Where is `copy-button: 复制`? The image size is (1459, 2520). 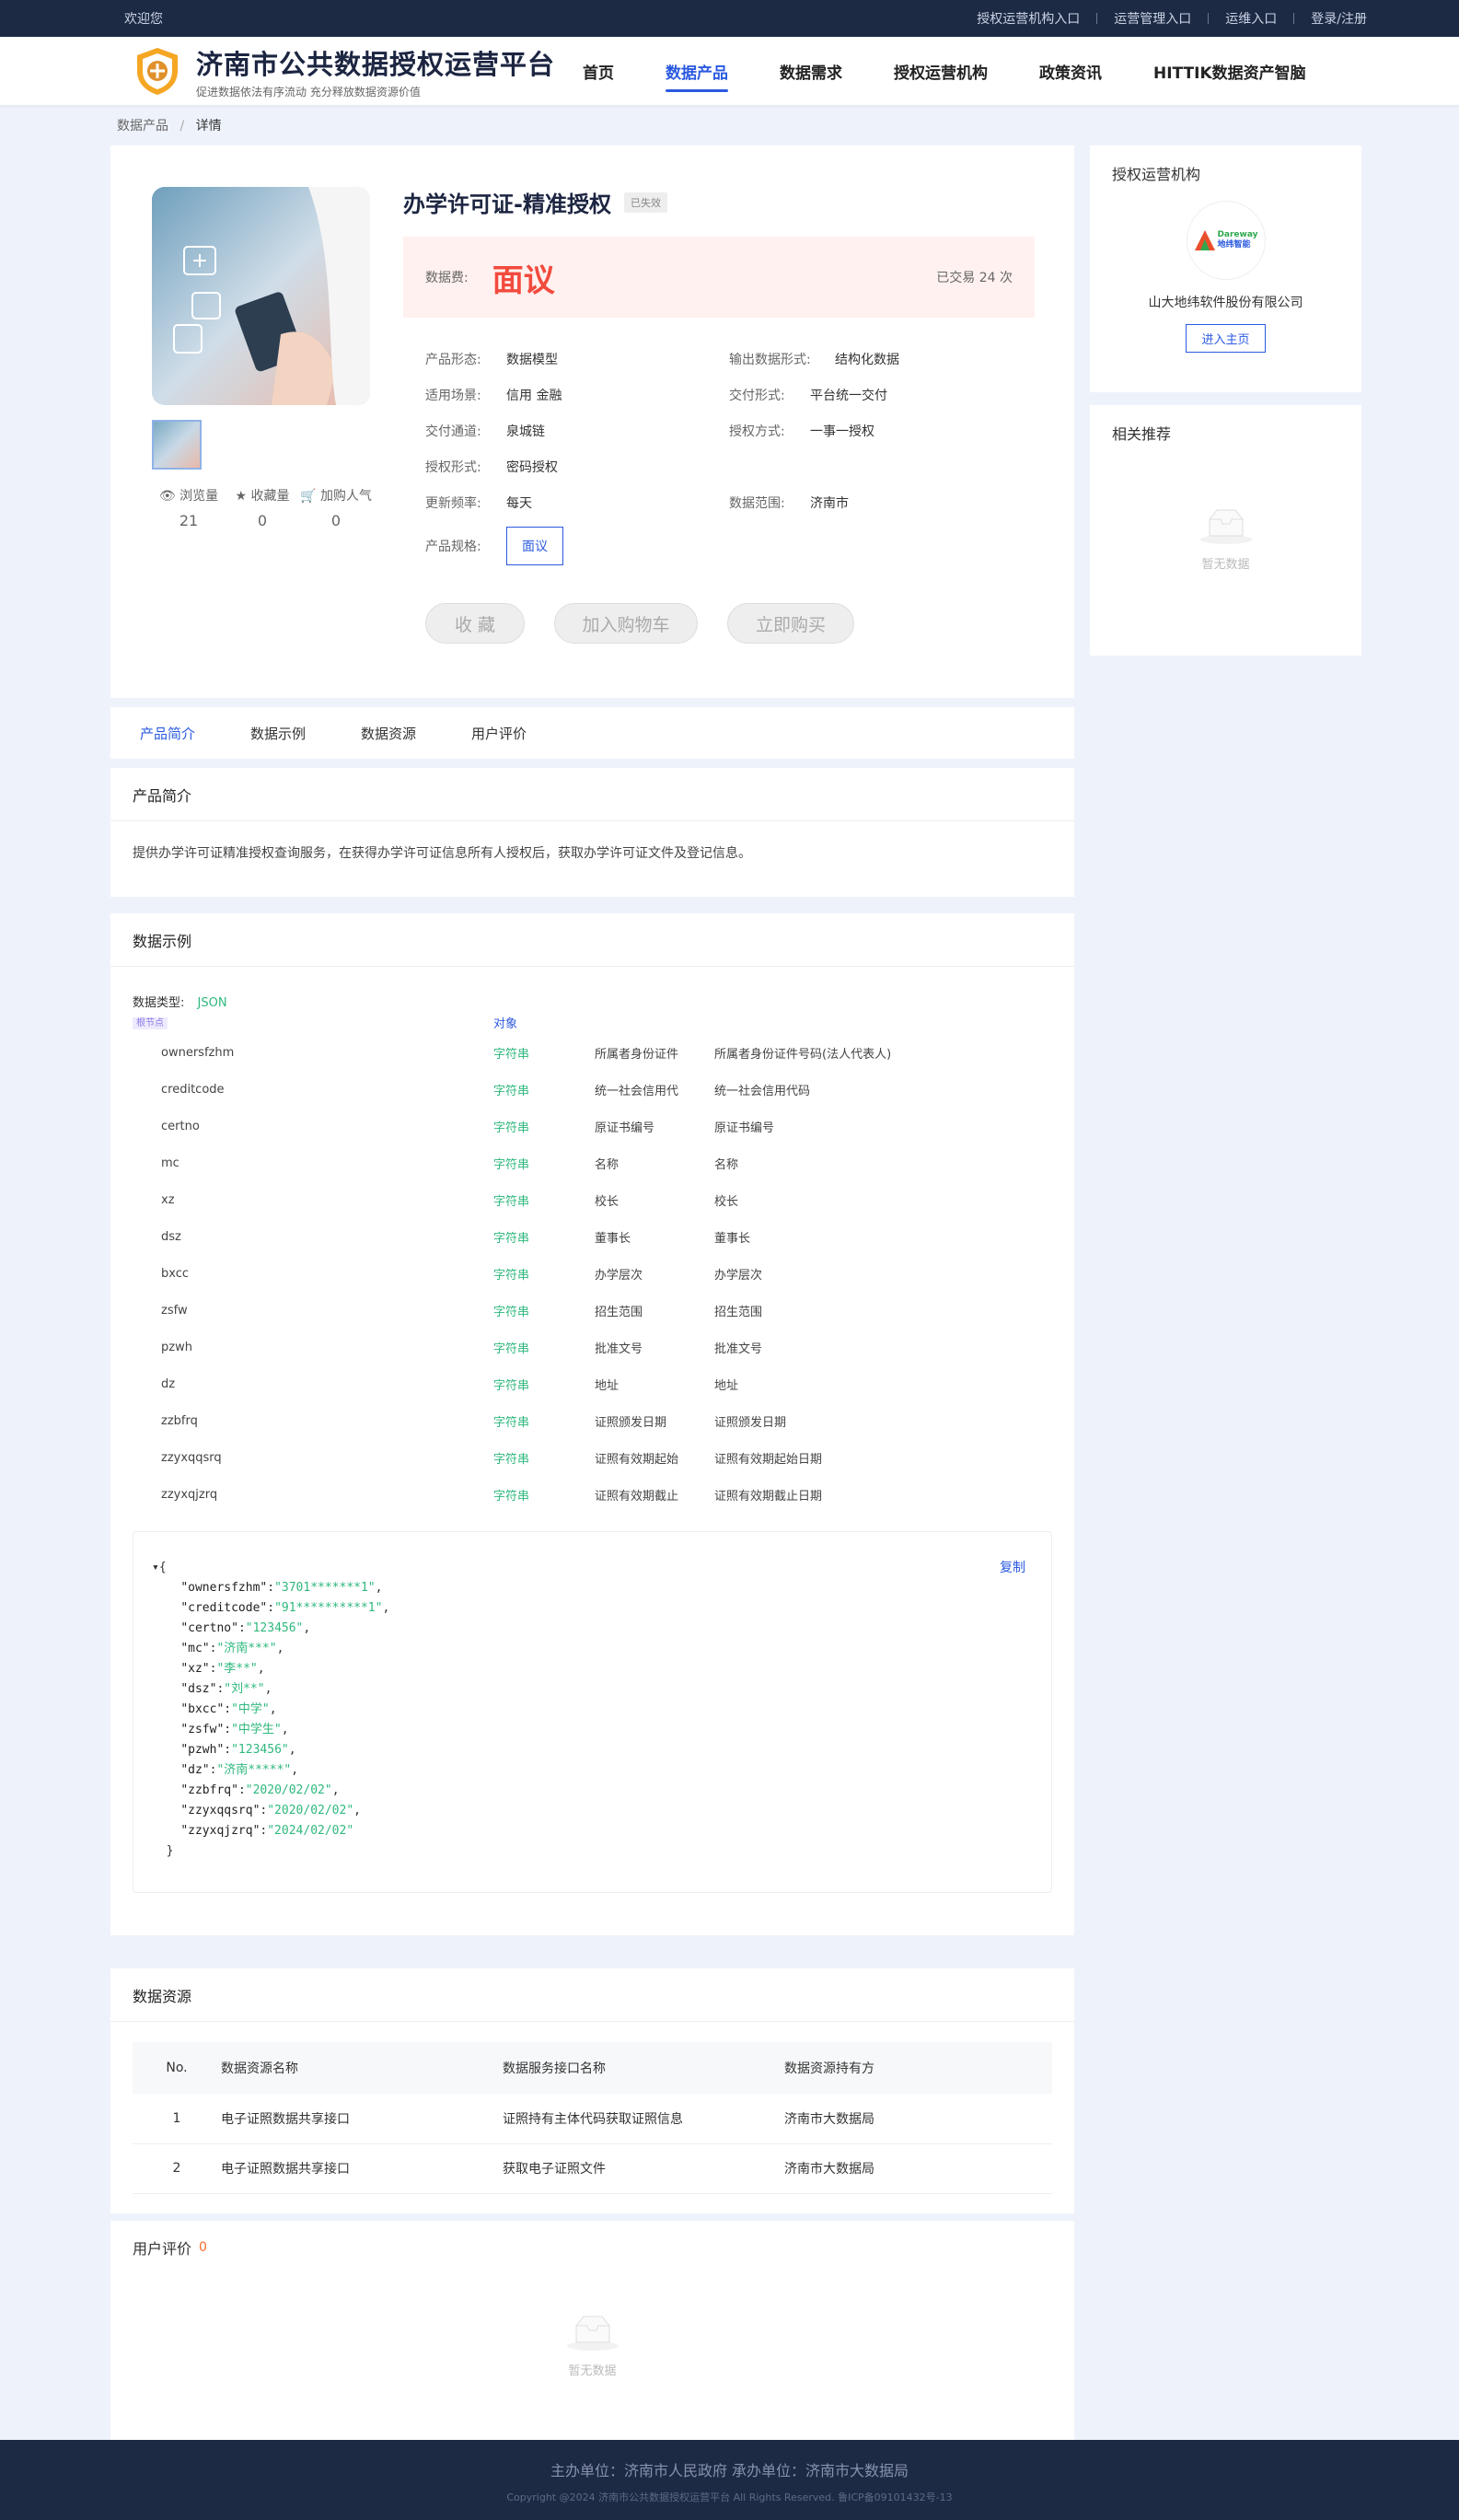 copy-button: 复制 is located at coordinates (1013, 1567).